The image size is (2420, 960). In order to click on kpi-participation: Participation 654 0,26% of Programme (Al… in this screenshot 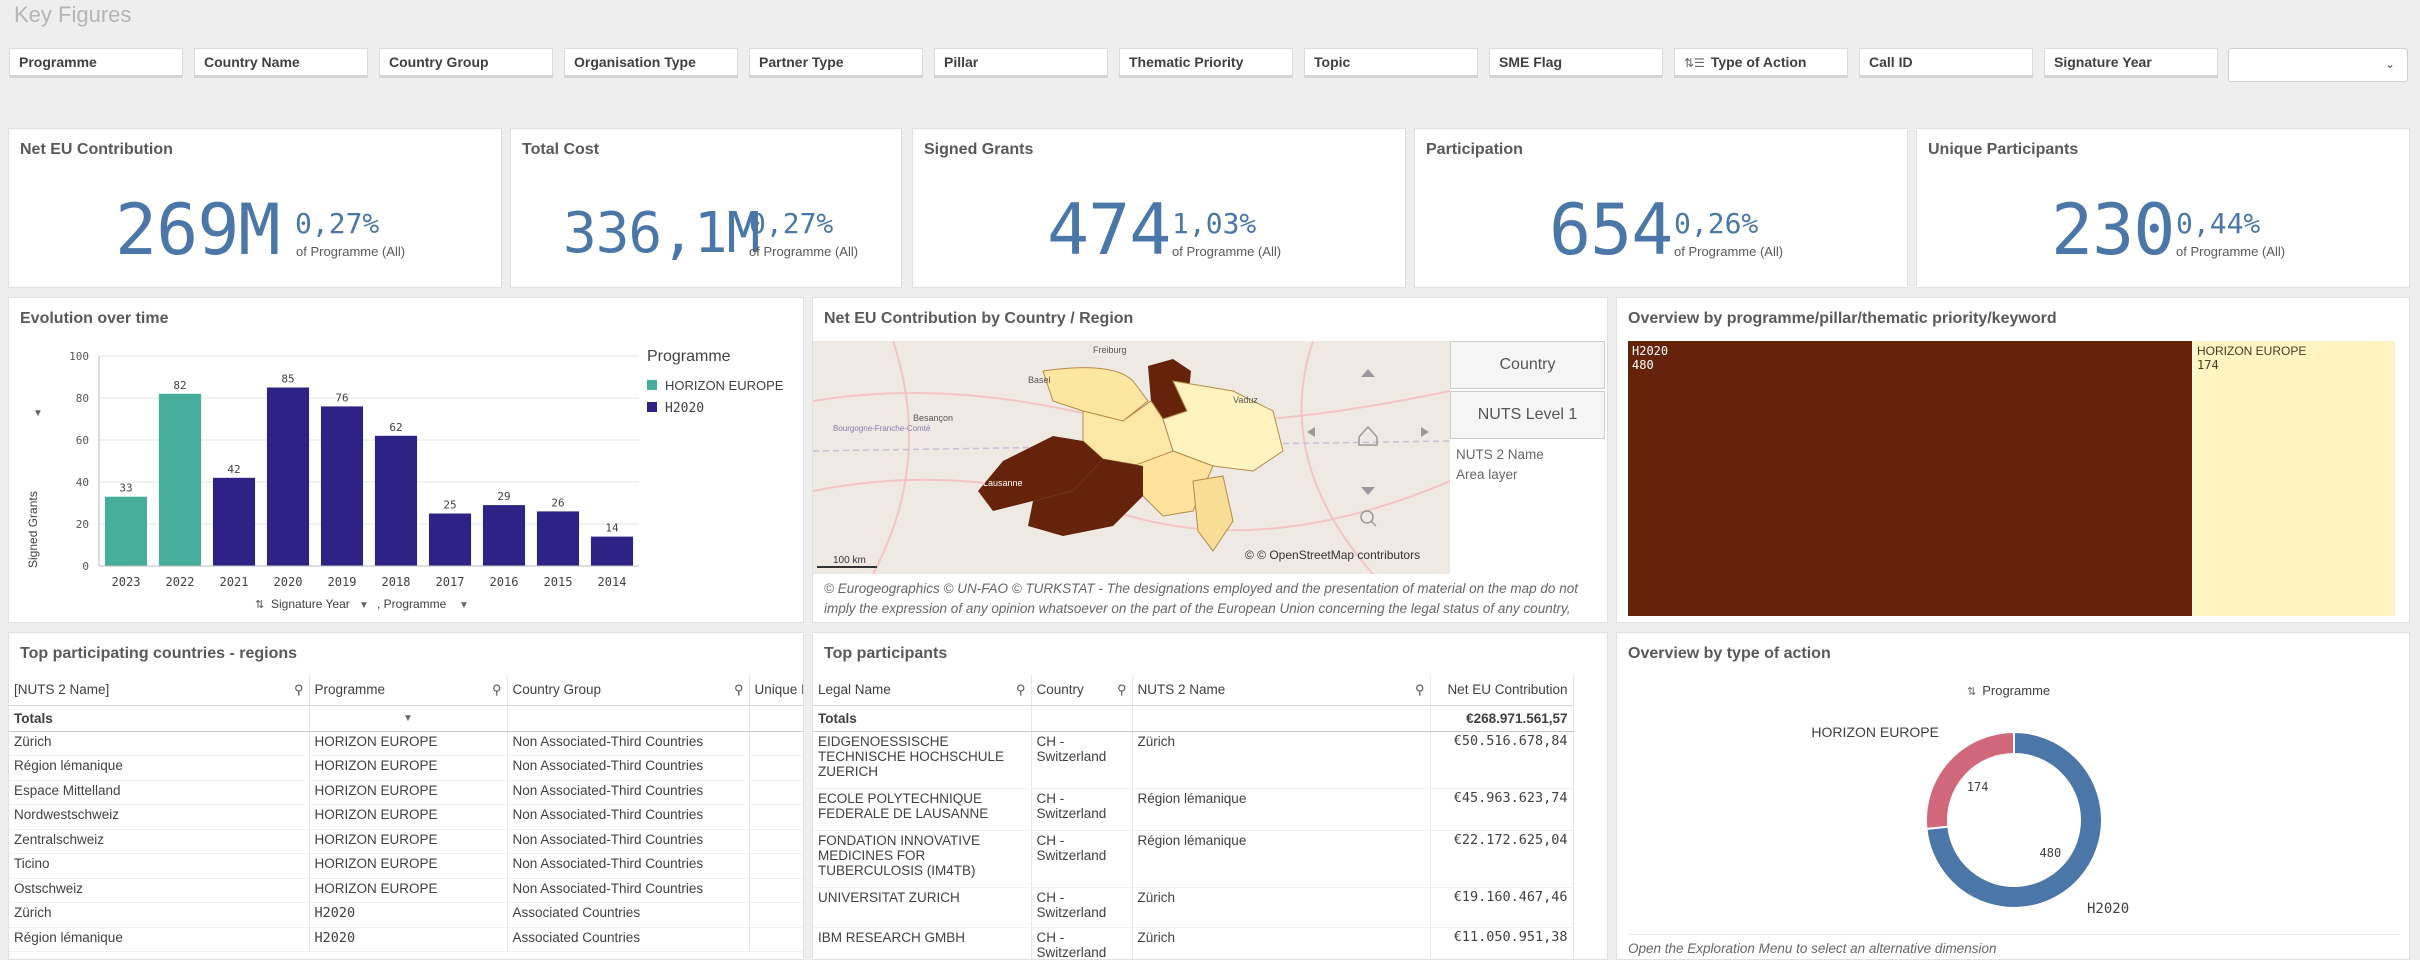, I will do `click(1661, 208)`.